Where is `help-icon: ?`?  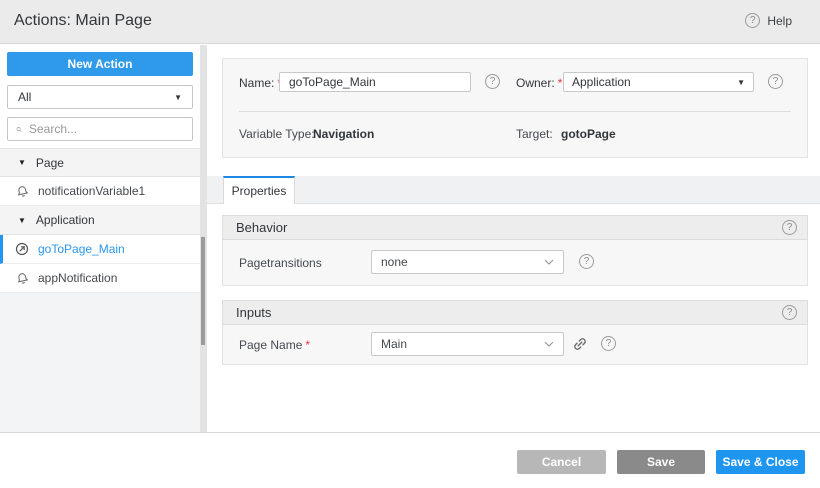
help-icon: ? is located at coordinates (753, 20).